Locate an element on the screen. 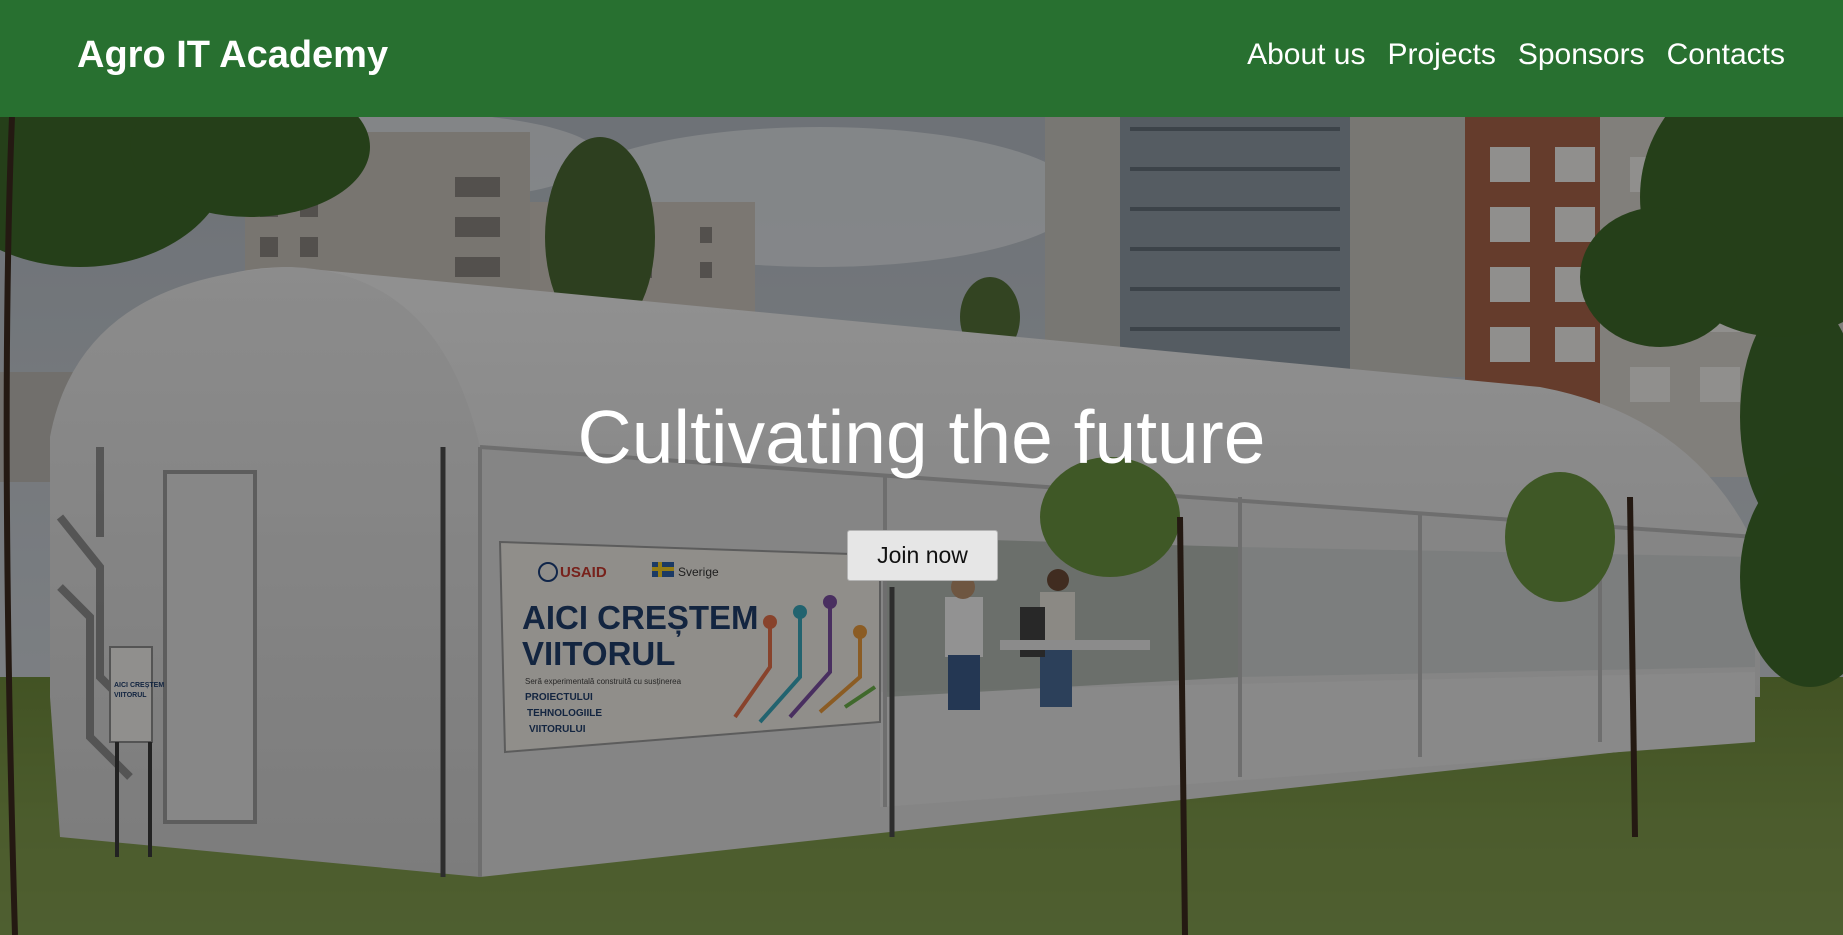 The width and height of the screenshot is (1843, 935). nav-sponsors: Sponsors is located at coordinates (1581, 55).